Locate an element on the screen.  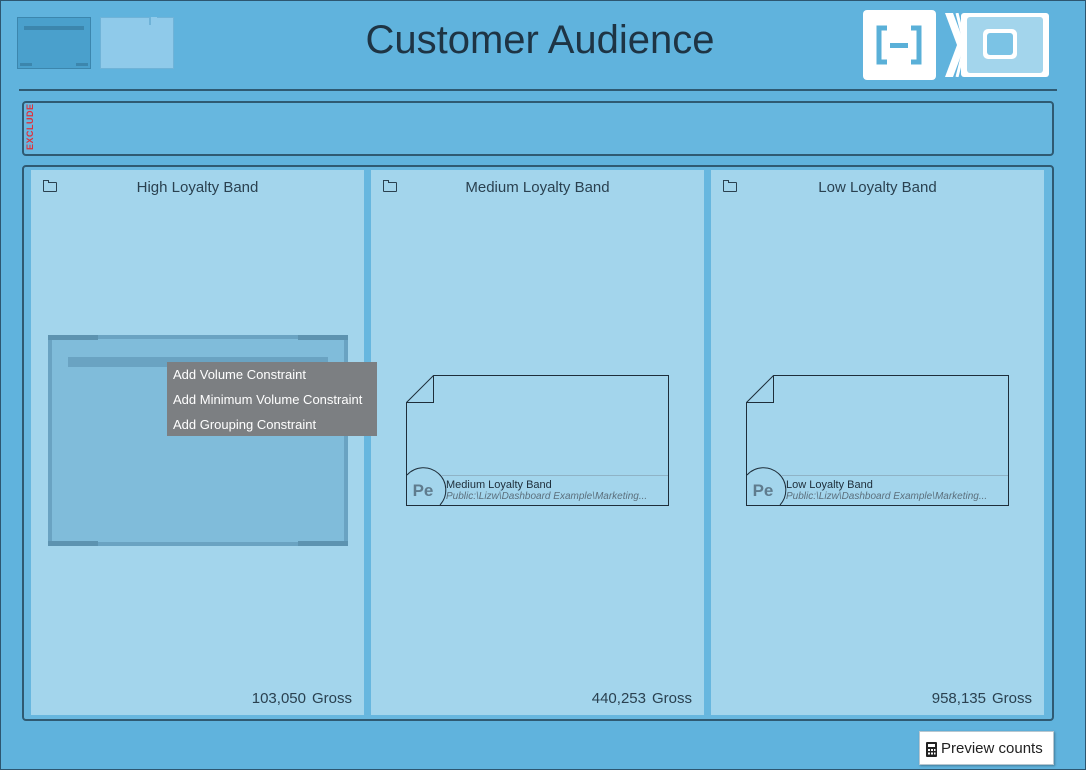
card-icon is located at coordinates (997, 45).